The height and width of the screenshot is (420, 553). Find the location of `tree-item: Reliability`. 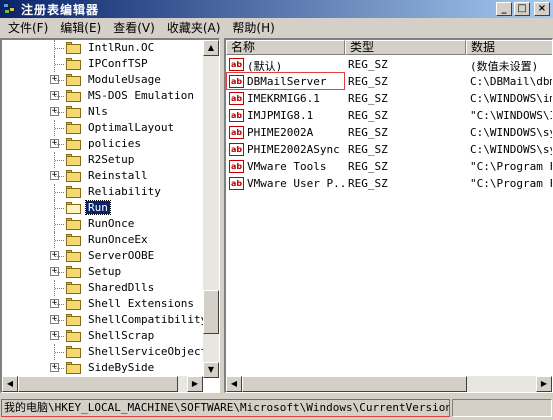

tree-item: Reliability is located at coordinates (102, 192).